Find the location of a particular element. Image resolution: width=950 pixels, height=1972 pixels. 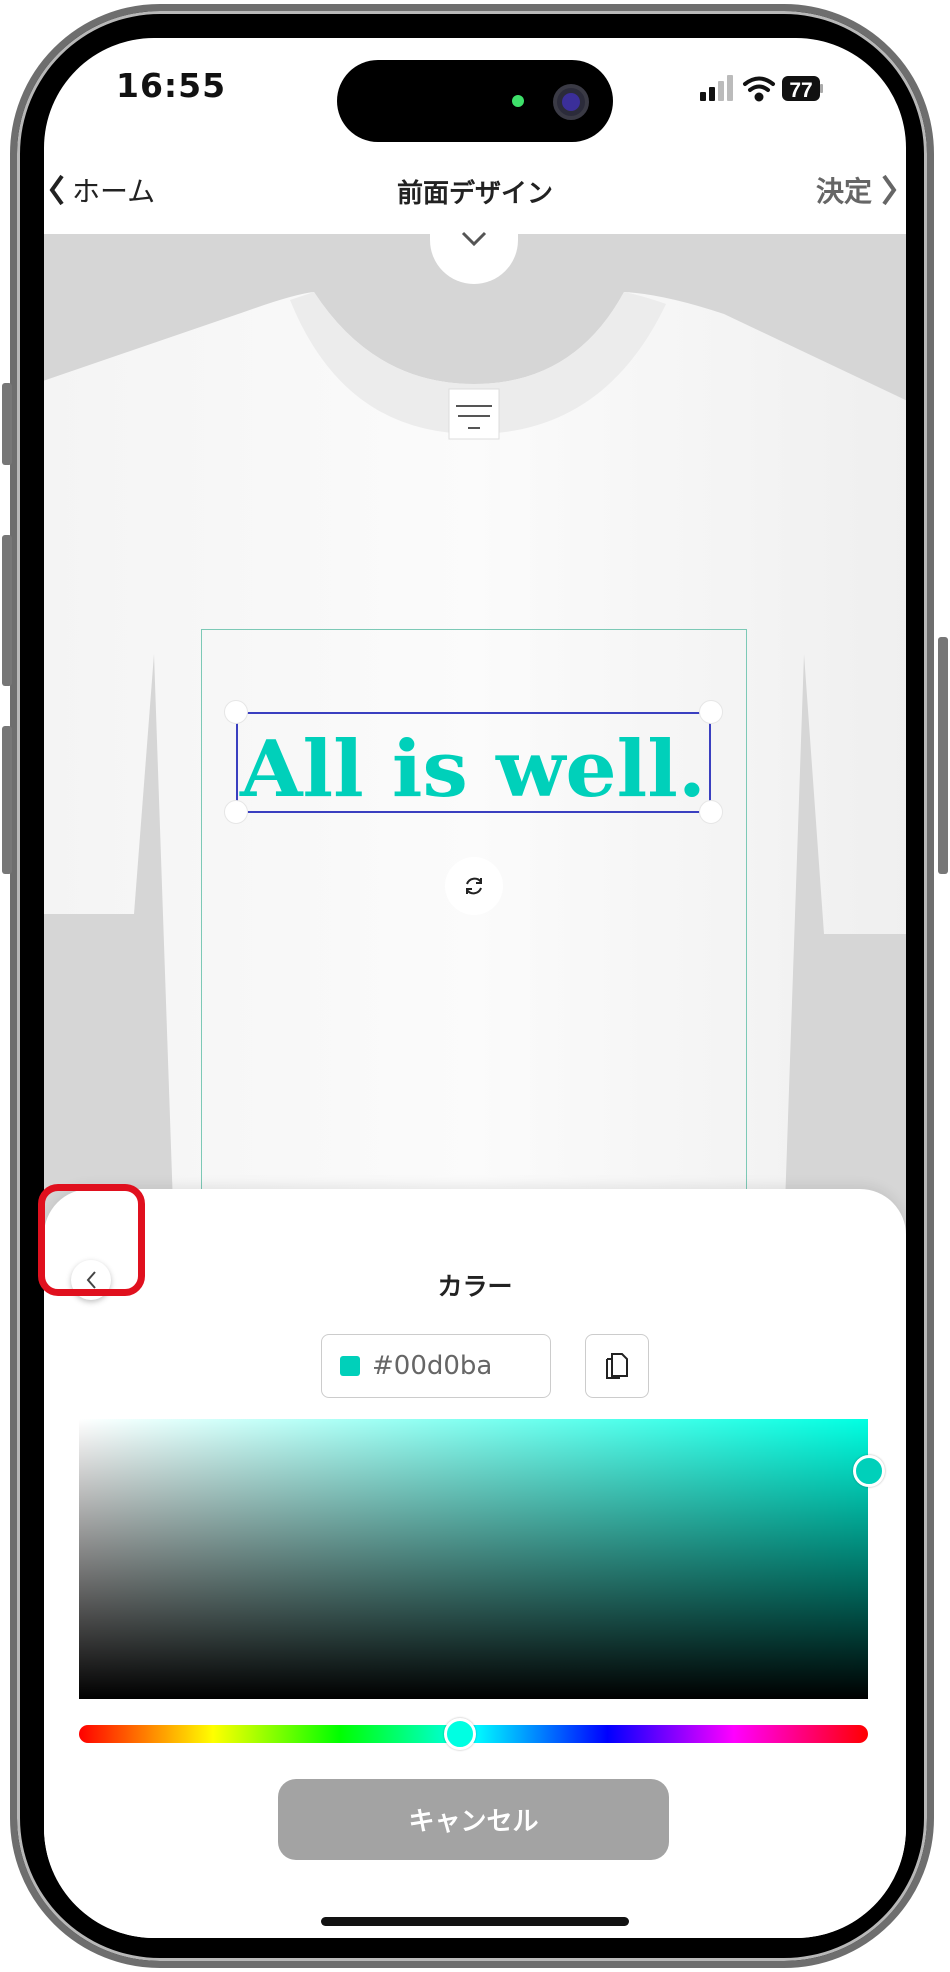

chevron-right-icon is located at coordinates (889, 190).